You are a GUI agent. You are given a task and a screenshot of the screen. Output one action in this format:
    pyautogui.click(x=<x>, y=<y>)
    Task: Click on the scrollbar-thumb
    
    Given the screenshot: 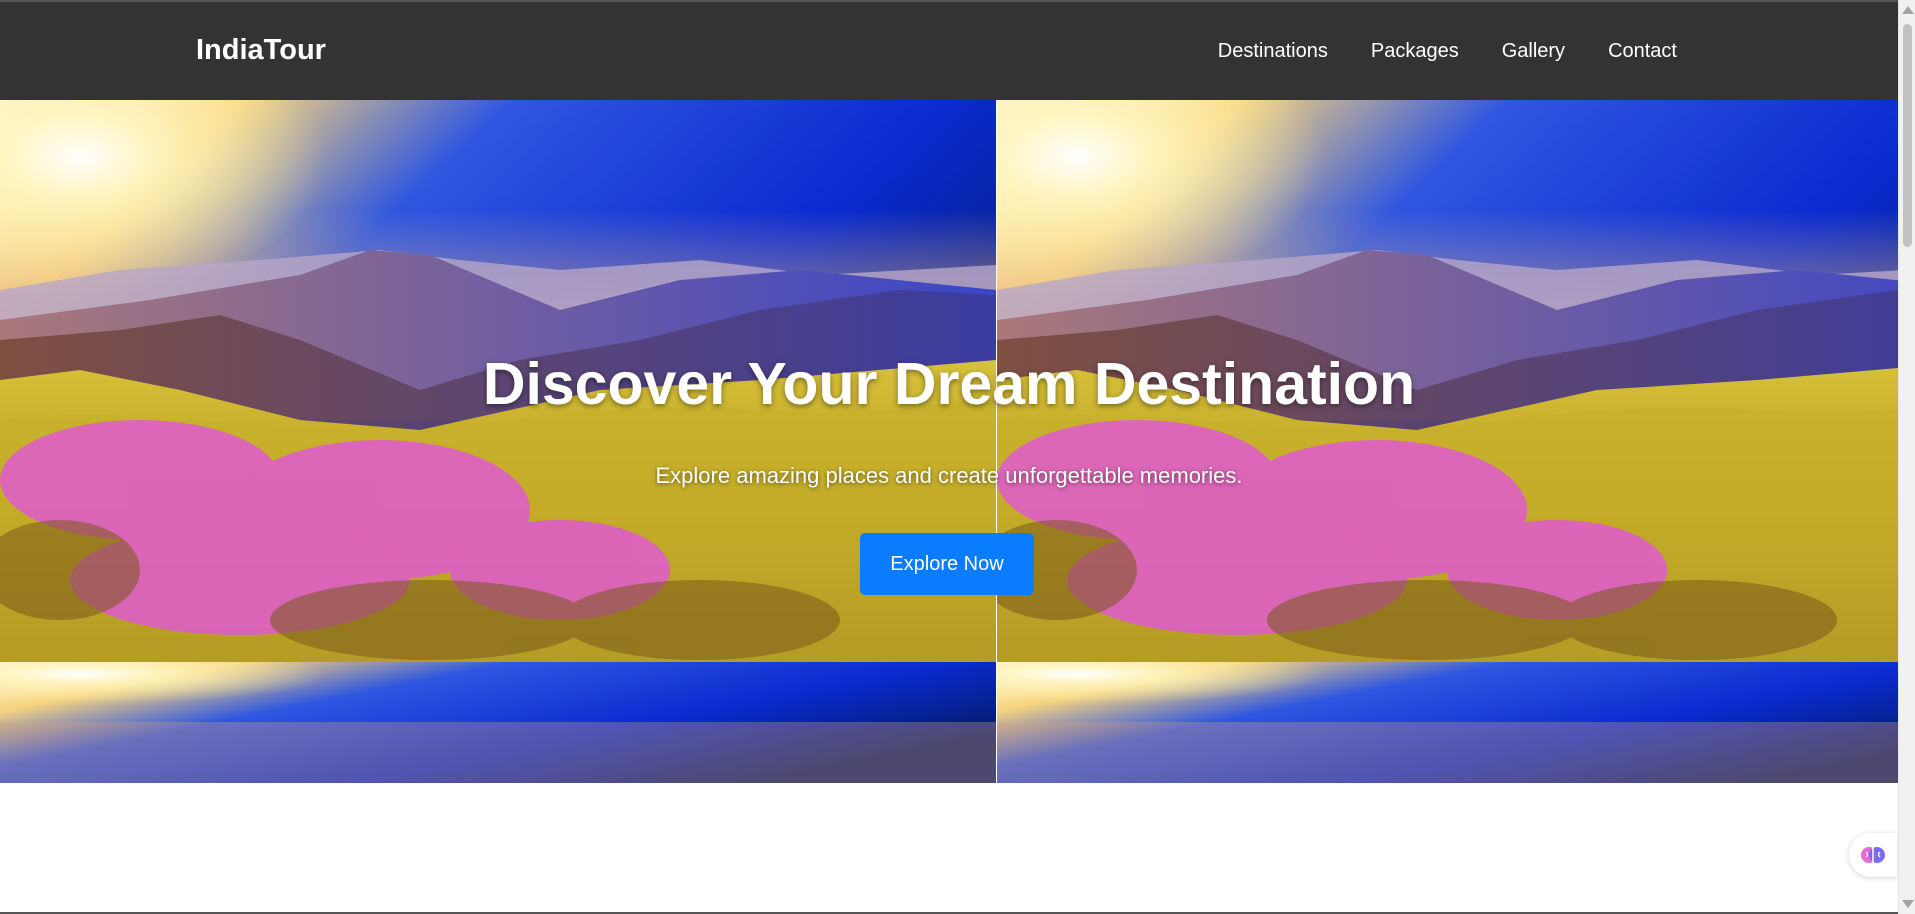 What is the action you would take?
    pyautogui.click(x=1907, y=135)
    